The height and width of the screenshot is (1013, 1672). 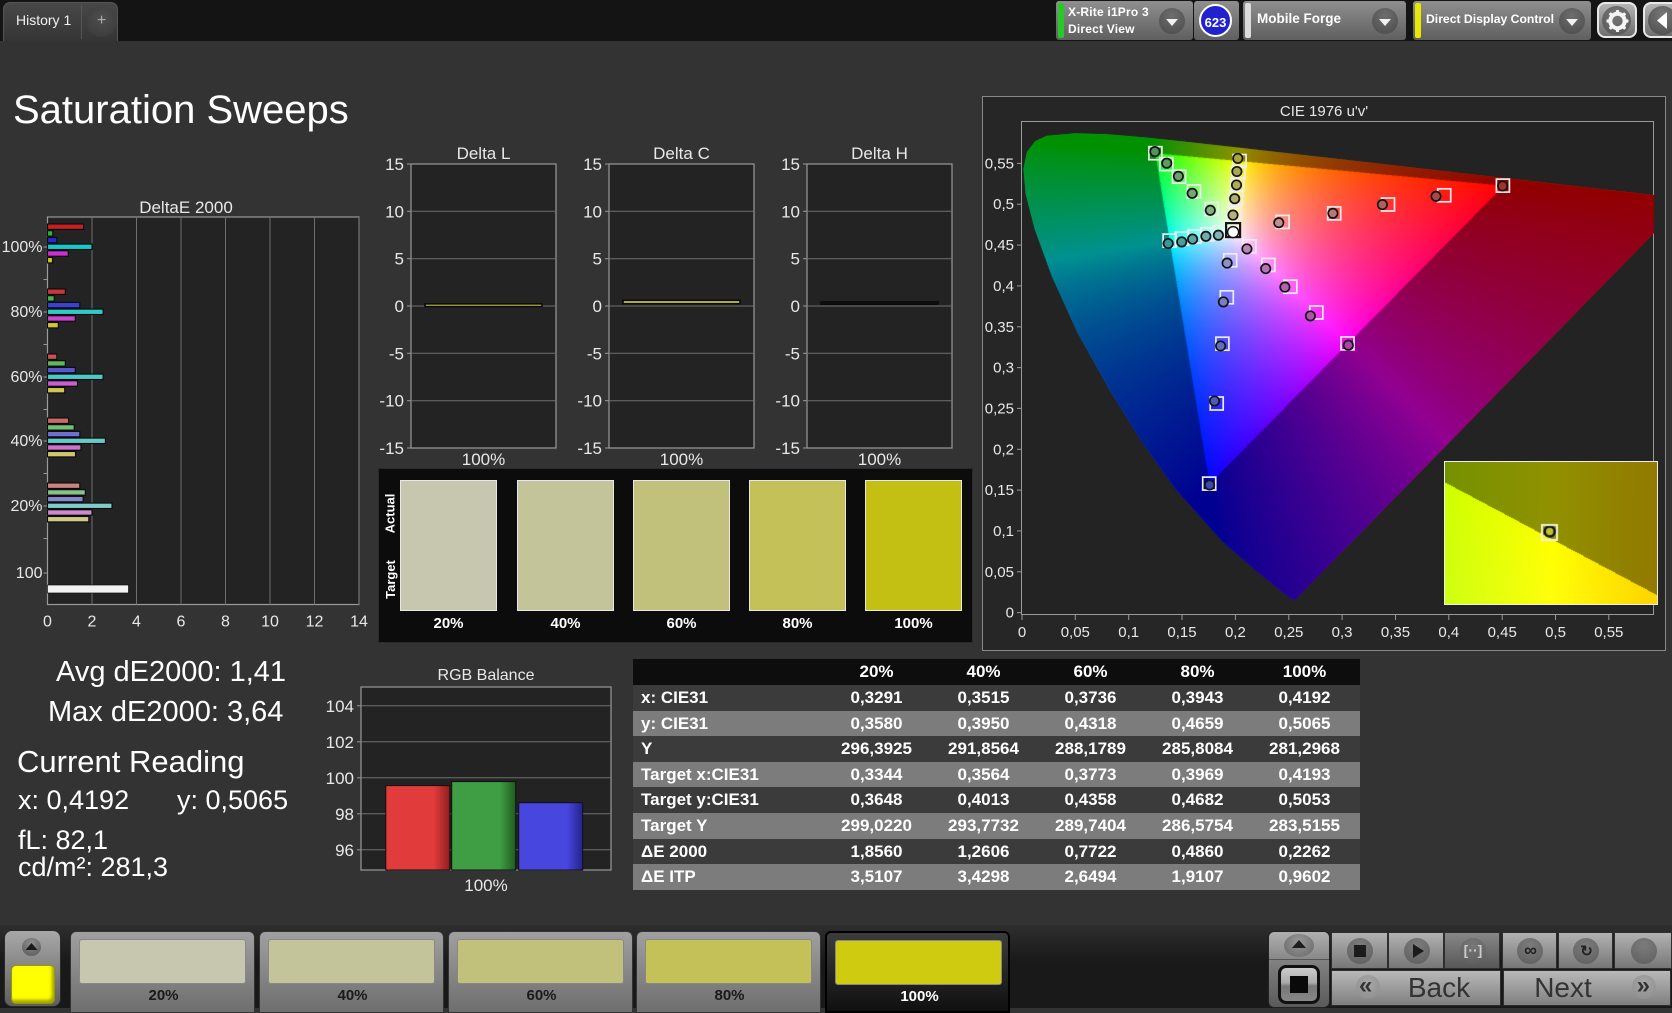 What do you see at coordinates (181, 622) in the screenshot?
I see `svg-text: 6` at bounding box center [181, 622].